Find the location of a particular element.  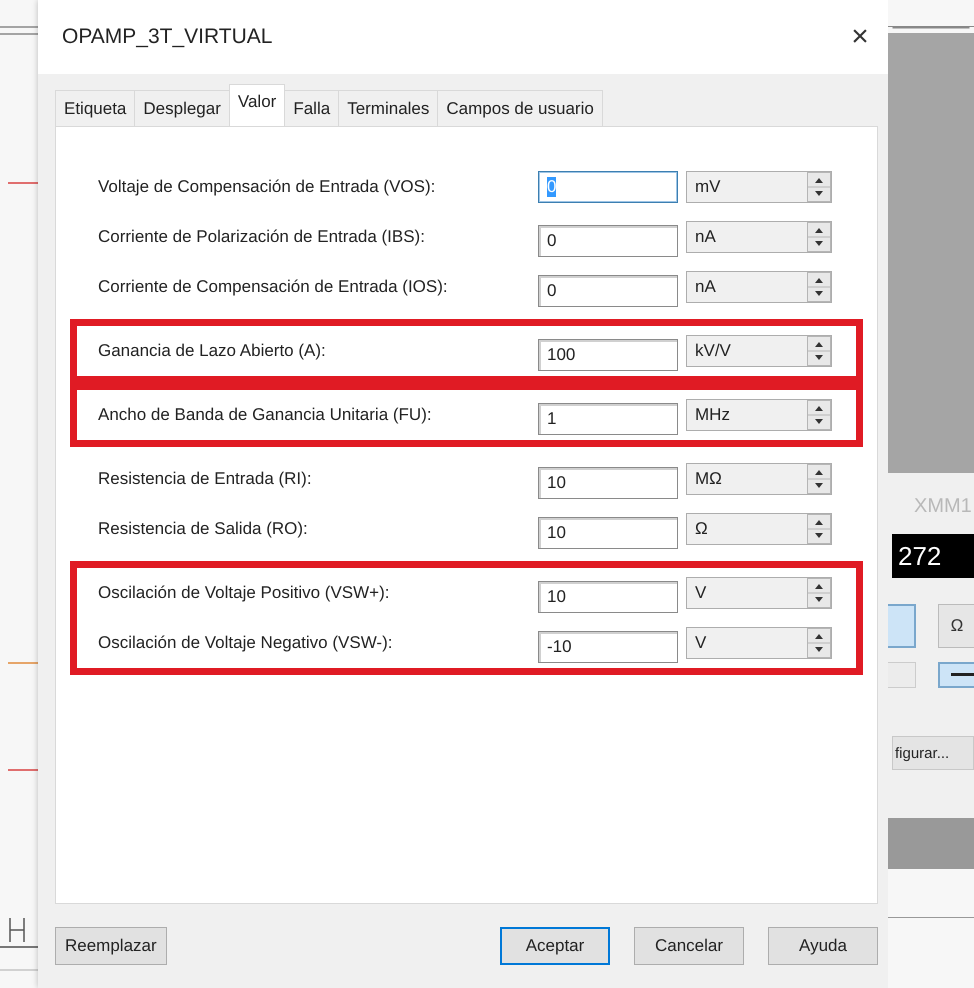

value-field: 1 is located at coordinates (608, 419).